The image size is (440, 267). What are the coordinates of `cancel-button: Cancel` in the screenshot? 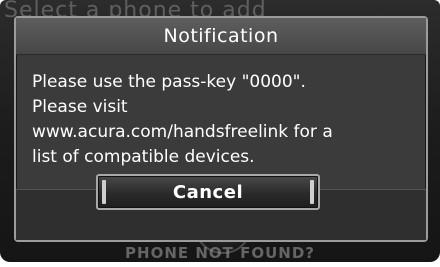 It's located at (208, 192).